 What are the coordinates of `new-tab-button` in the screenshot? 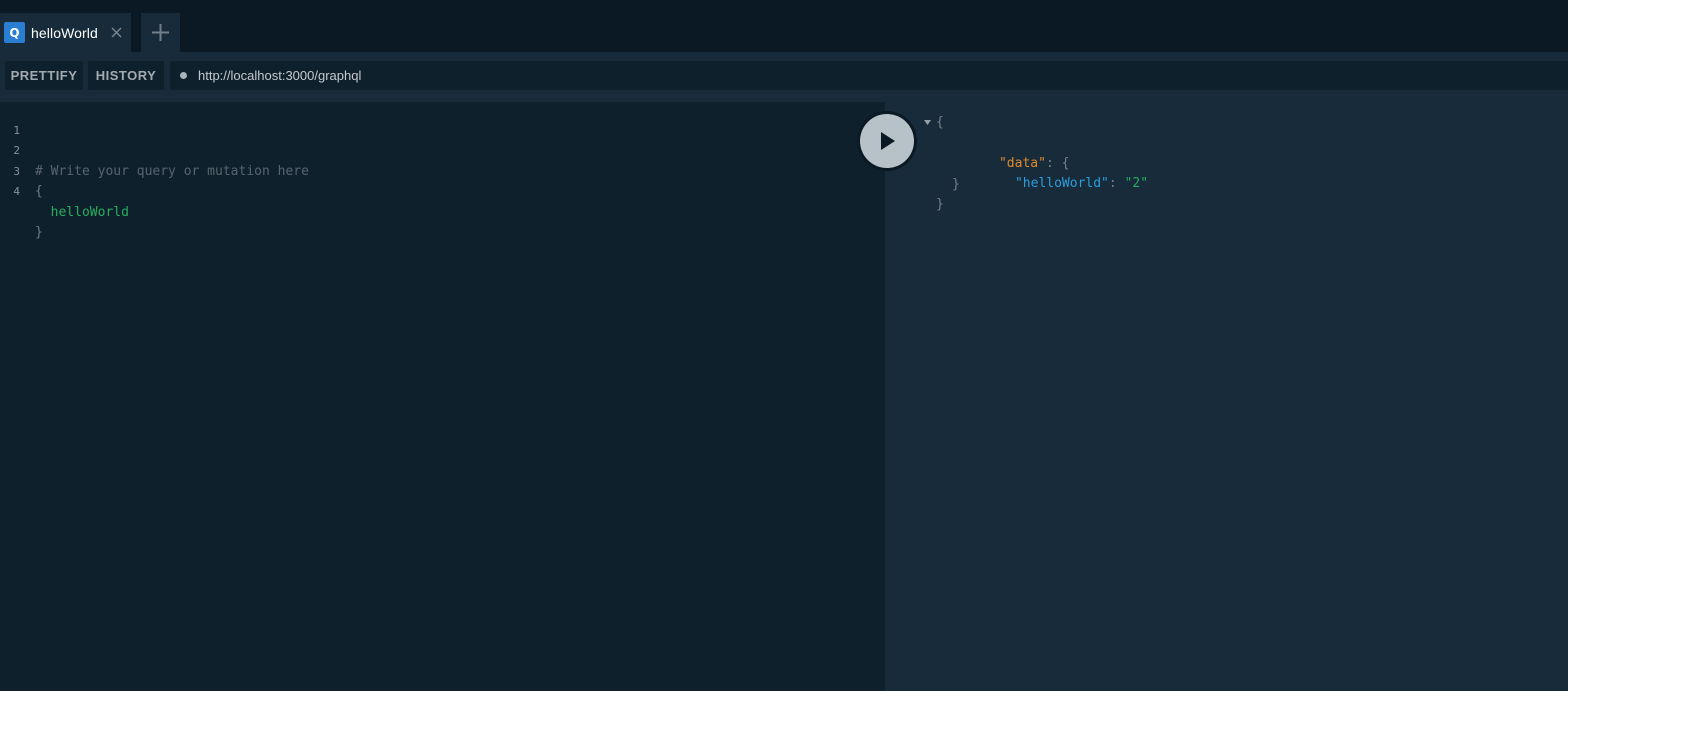 It's located at (160, 32).